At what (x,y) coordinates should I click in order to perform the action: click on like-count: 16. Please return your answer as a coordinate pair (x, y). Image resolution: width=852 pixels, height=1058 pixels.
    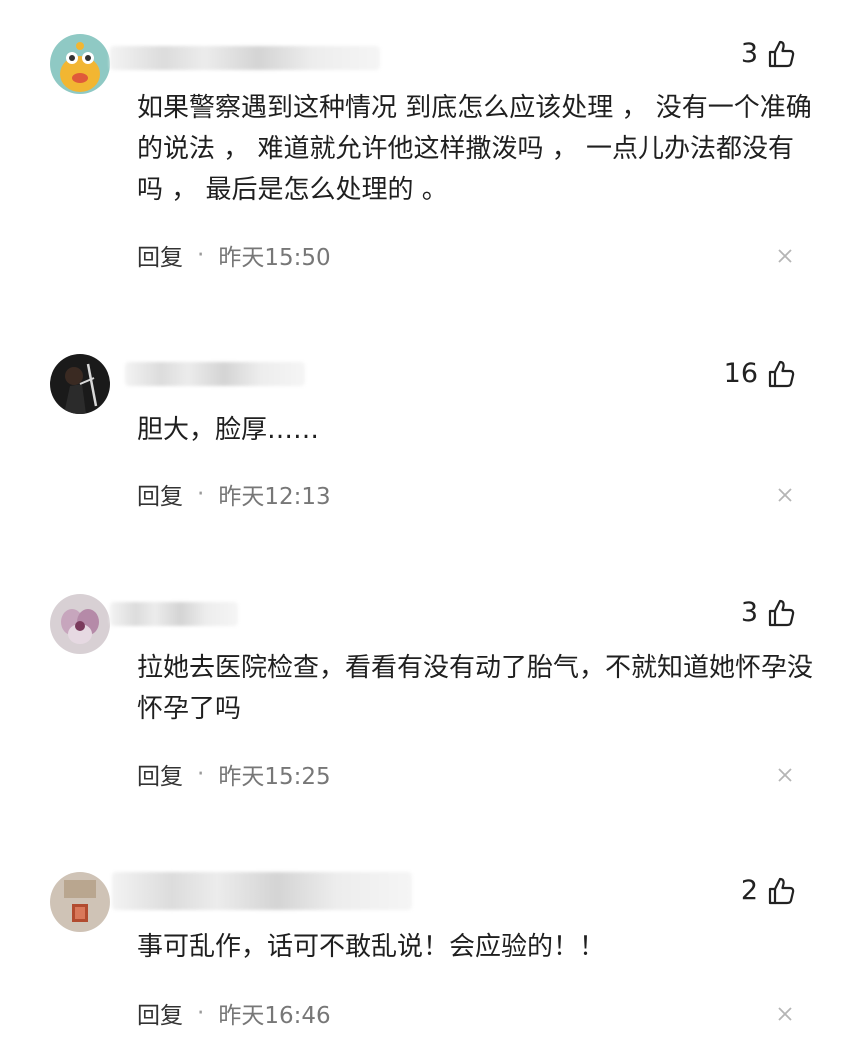
    Looking at the image, I should click on (740, 373).